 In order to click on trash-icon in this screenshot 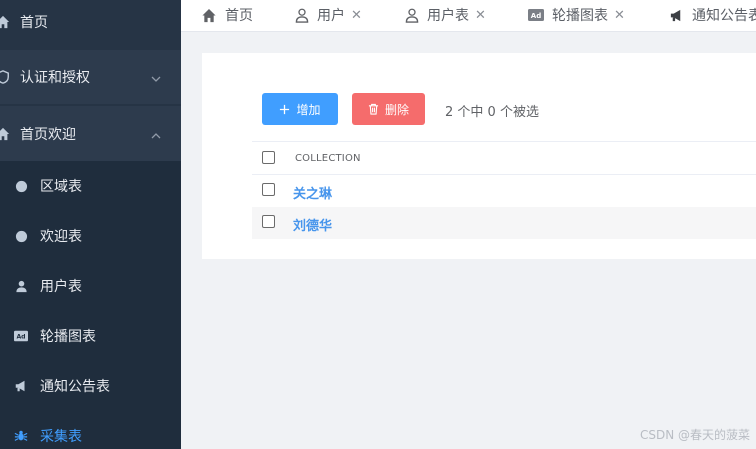, I will do `click(373, 109)`.